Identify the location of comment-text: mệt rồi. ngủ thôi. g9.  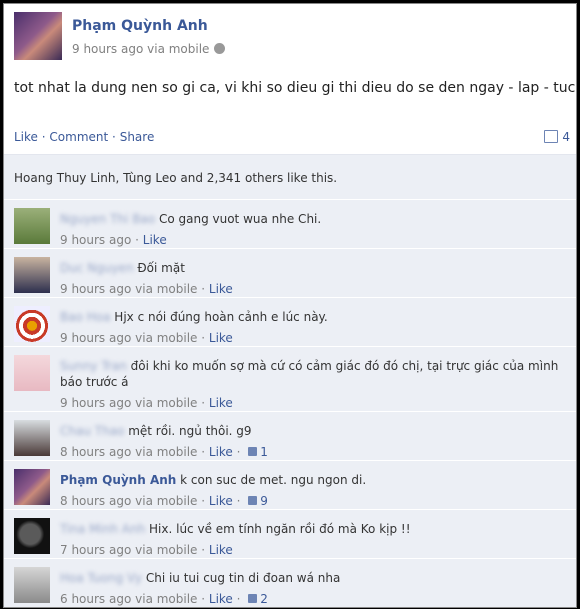
(190, 431).